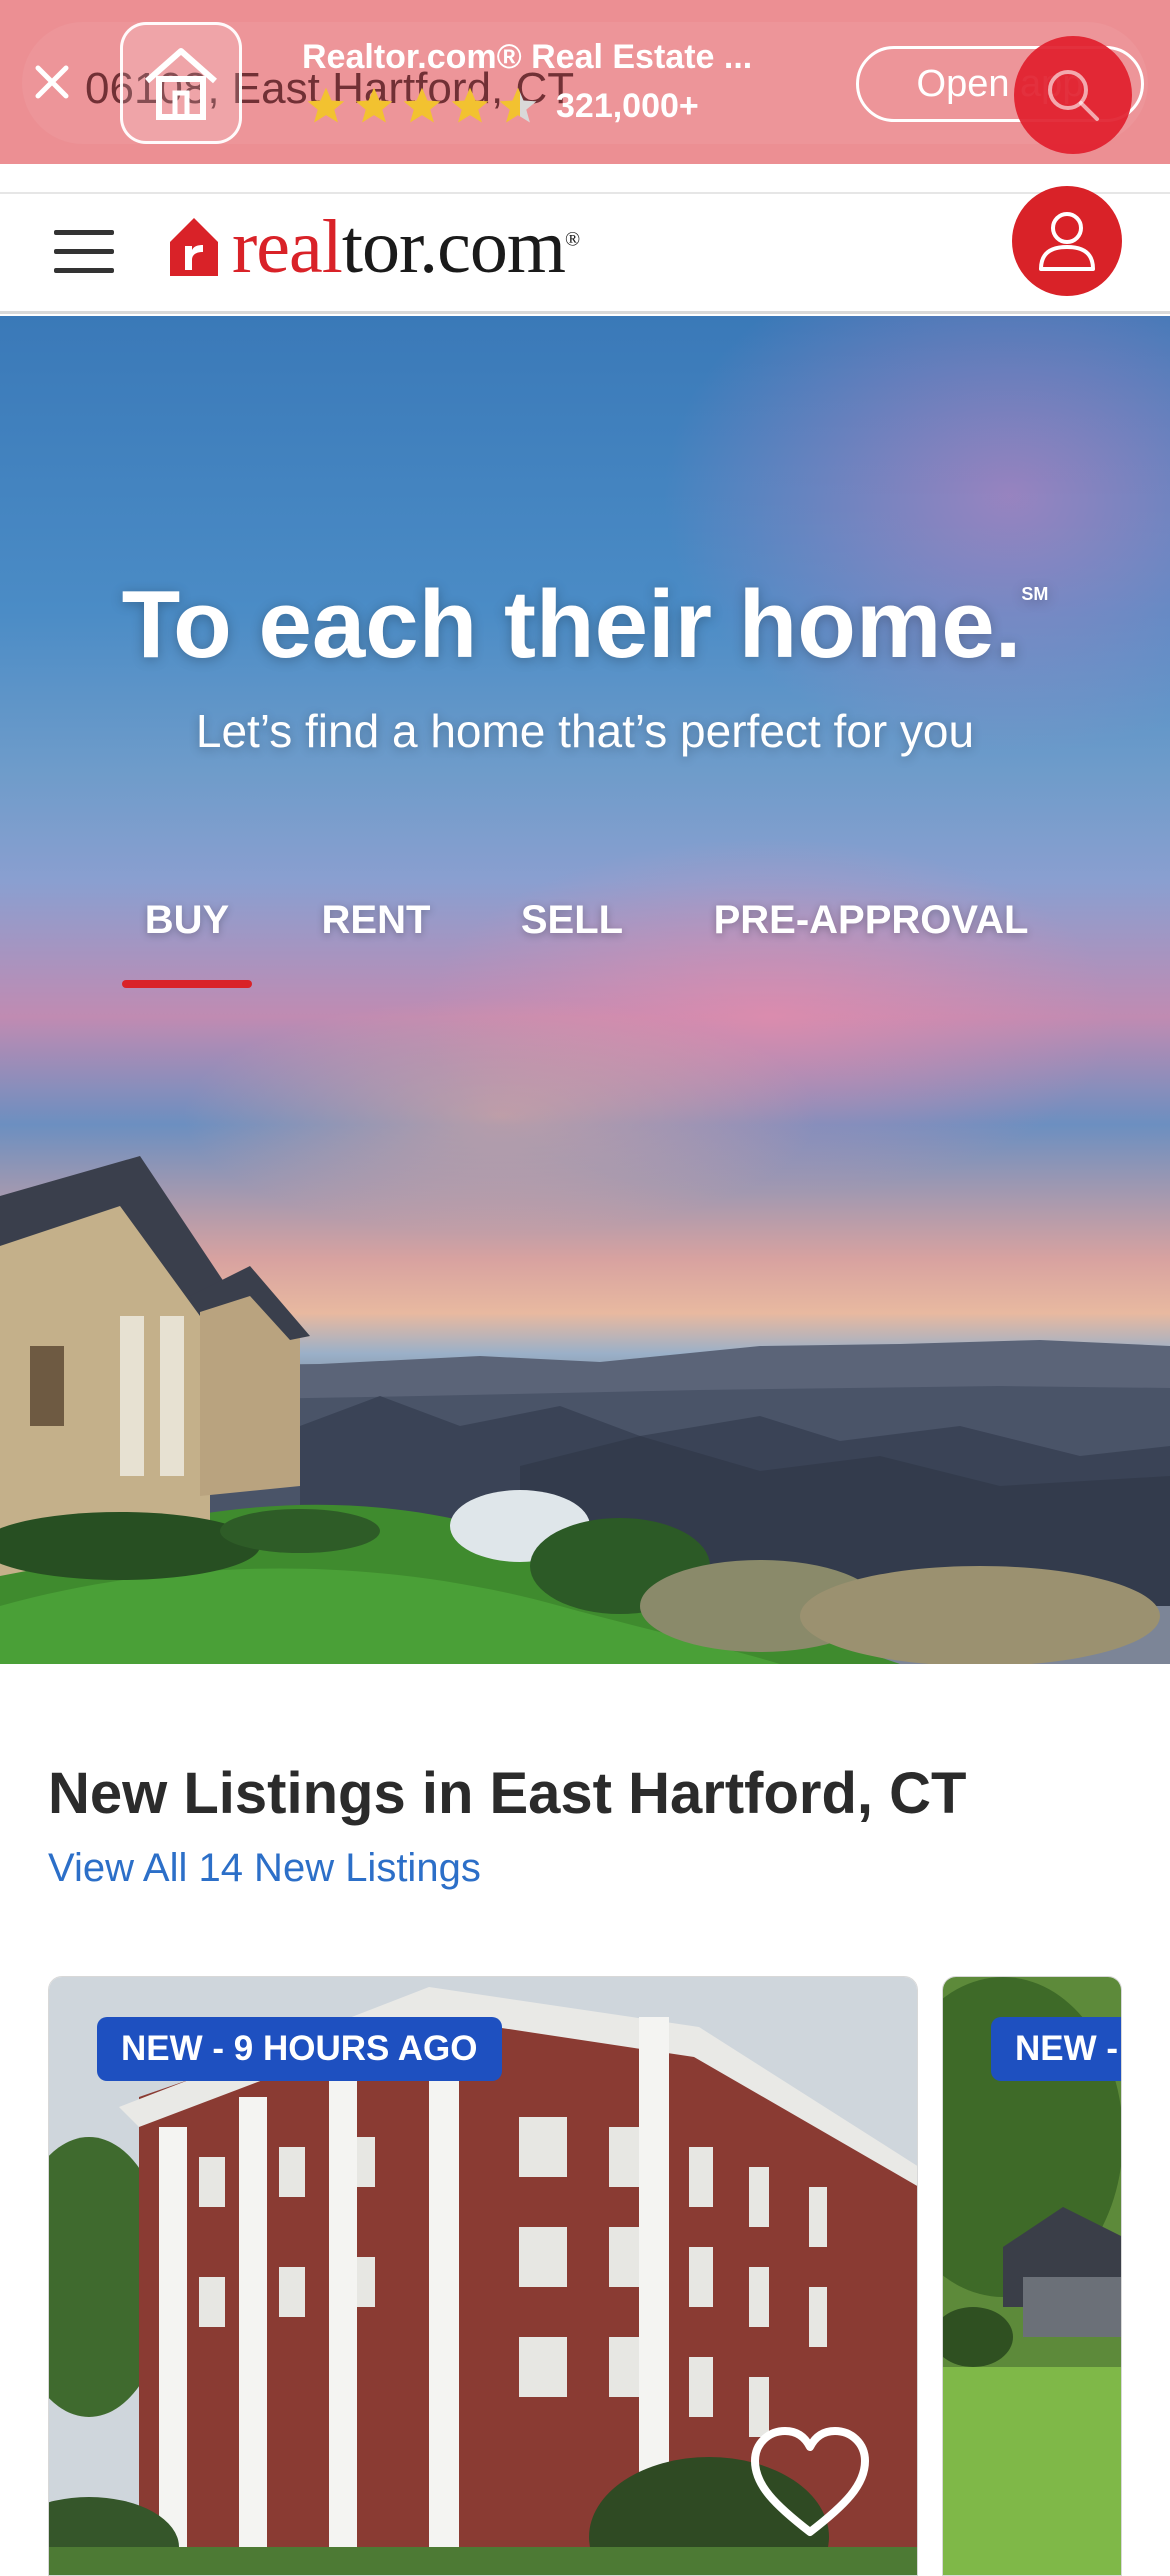 The width and height of the screenshot is (1170, 2576). Describe the element at coordinates (194, 247) in the screenshot. I see `realtor-r-mark-icon` at that location.